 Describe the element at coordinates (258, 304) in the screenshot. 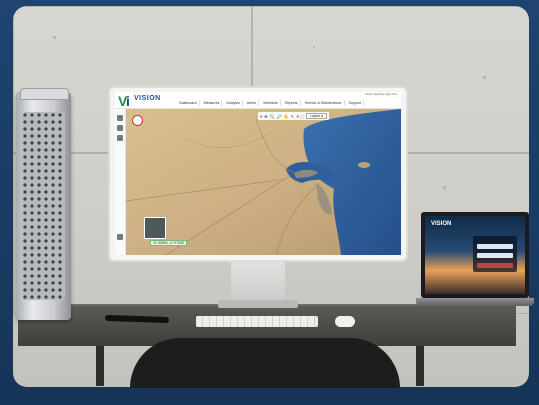

I see `monitor-stand-foot` at that location.